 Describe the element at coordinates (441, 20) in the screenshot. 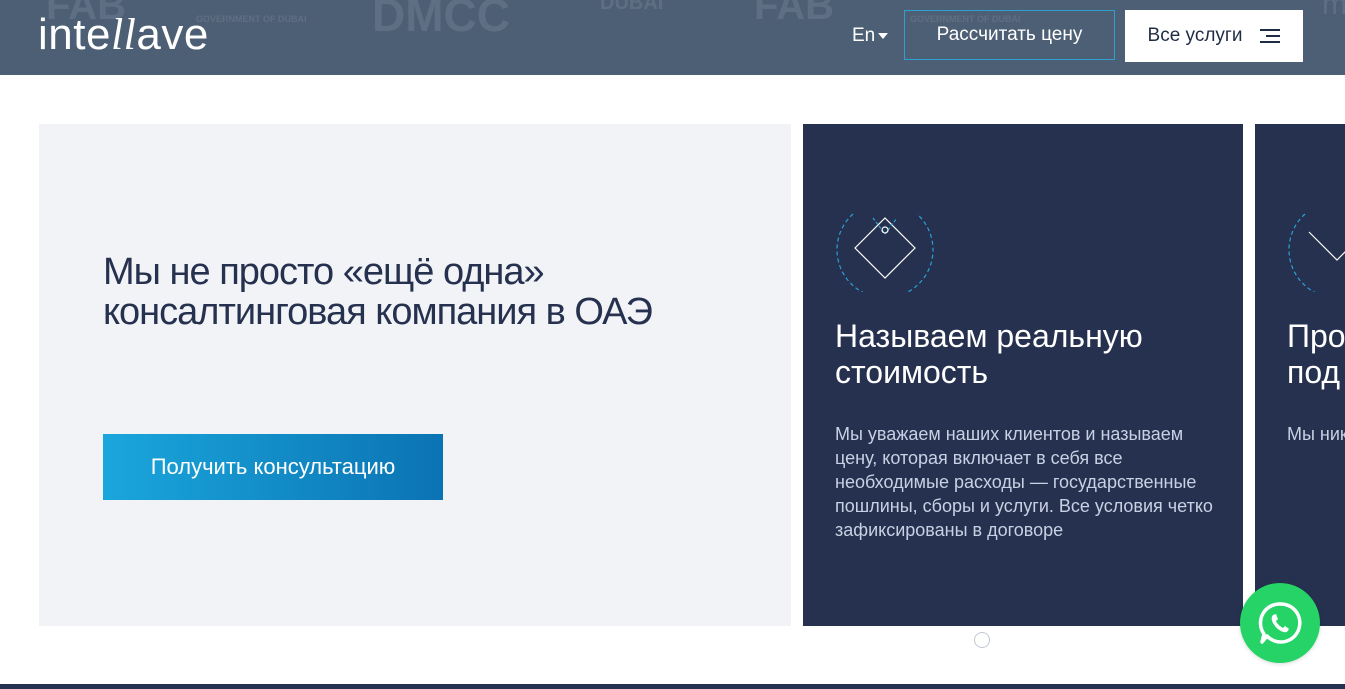

I see `partner-logo-dmcc: DMCC` at that location.